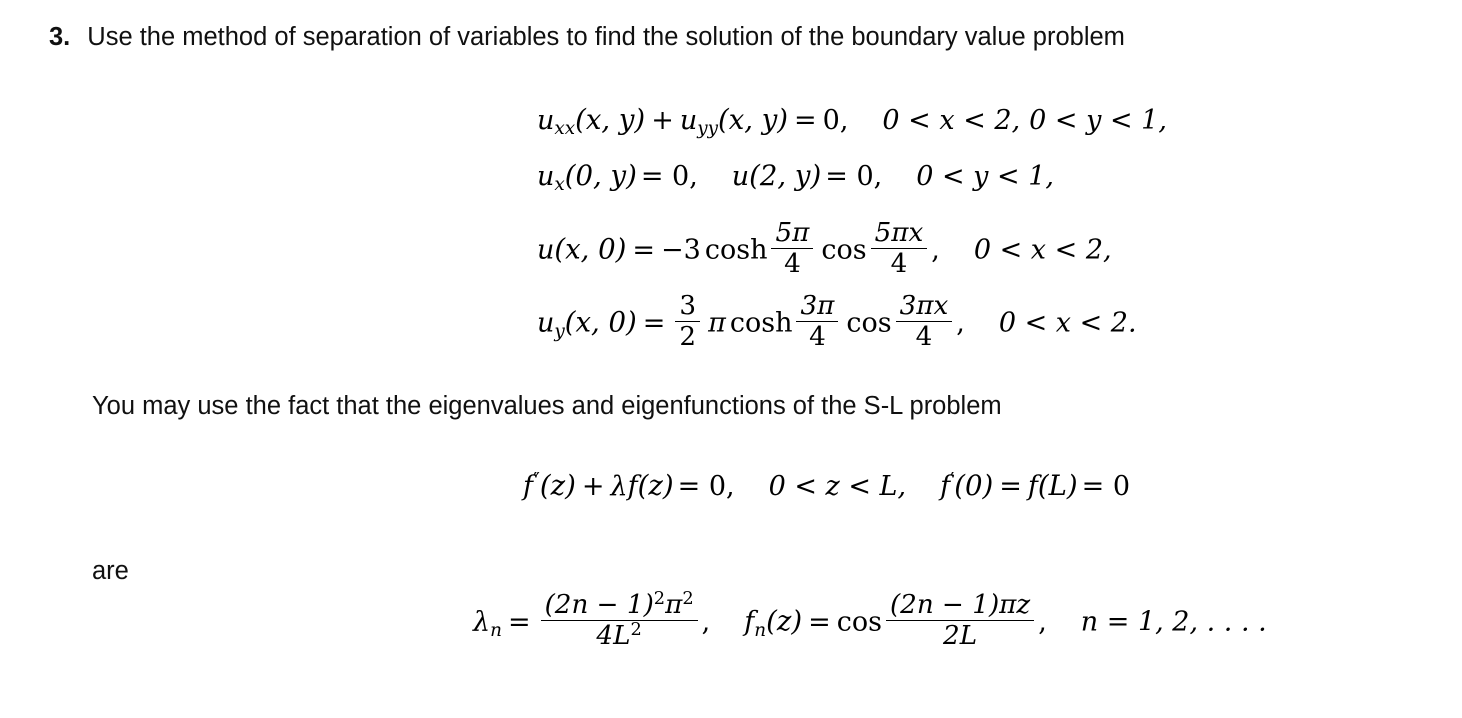  Describe the element at coordinates (960, 605) in the screenshot. I see `eq-eigen-f-numerator: (2n − 1)πz` at that location.